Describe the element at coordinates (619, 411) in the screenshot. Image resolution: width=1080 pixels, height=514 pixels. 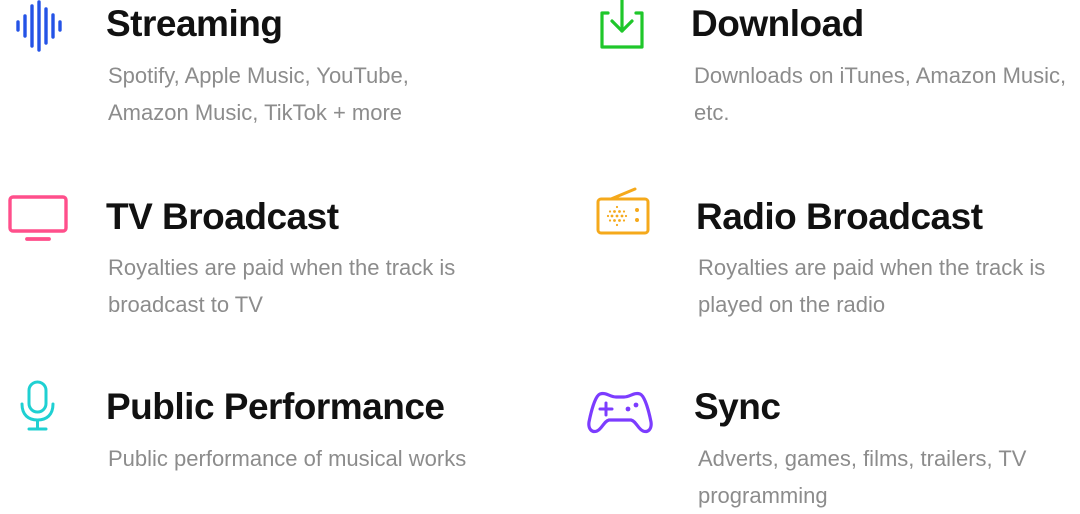
I see `game-controller-icon` at that location.